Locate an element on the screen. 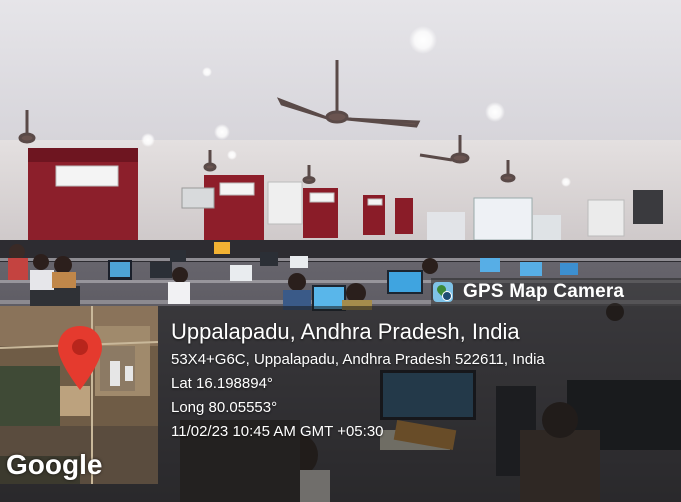  app-title: GPS Map Camera is located at coordinates (544, 291).